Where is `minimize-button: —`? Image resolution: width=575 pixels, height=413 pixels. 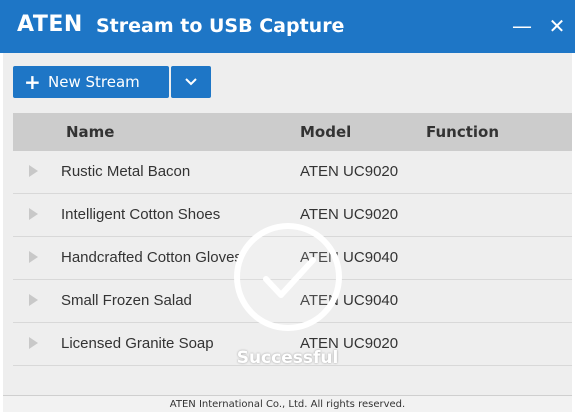
minimize-button: — is located at coordinates (522, 26).